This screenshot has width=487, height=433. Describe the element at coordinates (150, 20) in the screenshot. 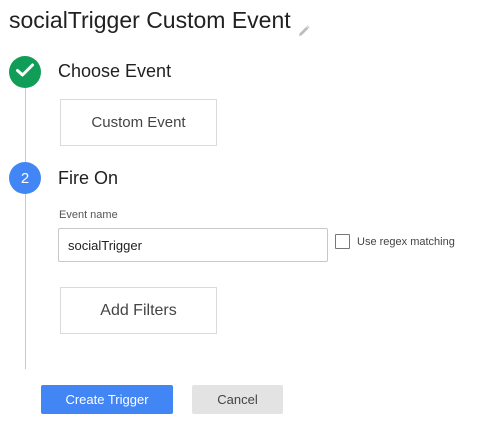

I see `trigger-name: socialTrigger Custom Event` at that location.